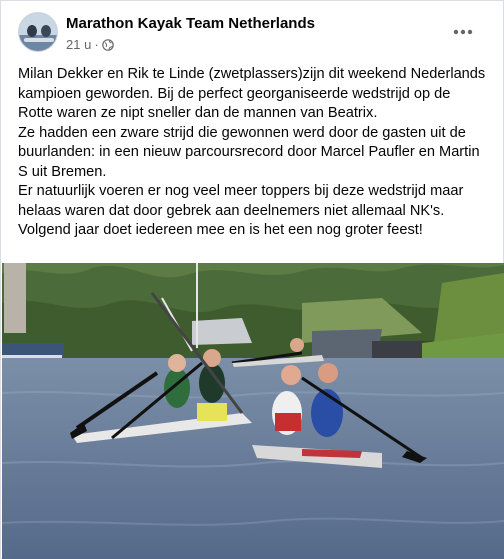 This screenshot has width=504, height=559. Describe the element at coordinates (38, 32) in the screenshot. I see `avatar` at that location.